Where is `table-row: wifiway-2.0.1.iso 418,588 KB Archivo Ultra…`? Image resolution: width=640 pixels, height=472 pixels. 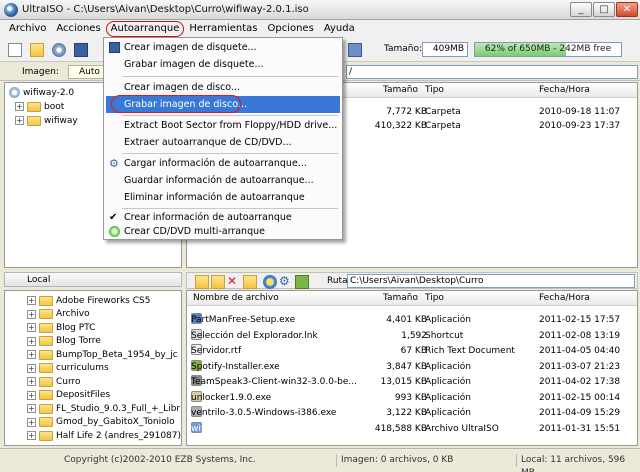
table-row: wifiway-2.0.1.iso 418,588 KB Archivo Ultra… is located at coordinates (412, 428).